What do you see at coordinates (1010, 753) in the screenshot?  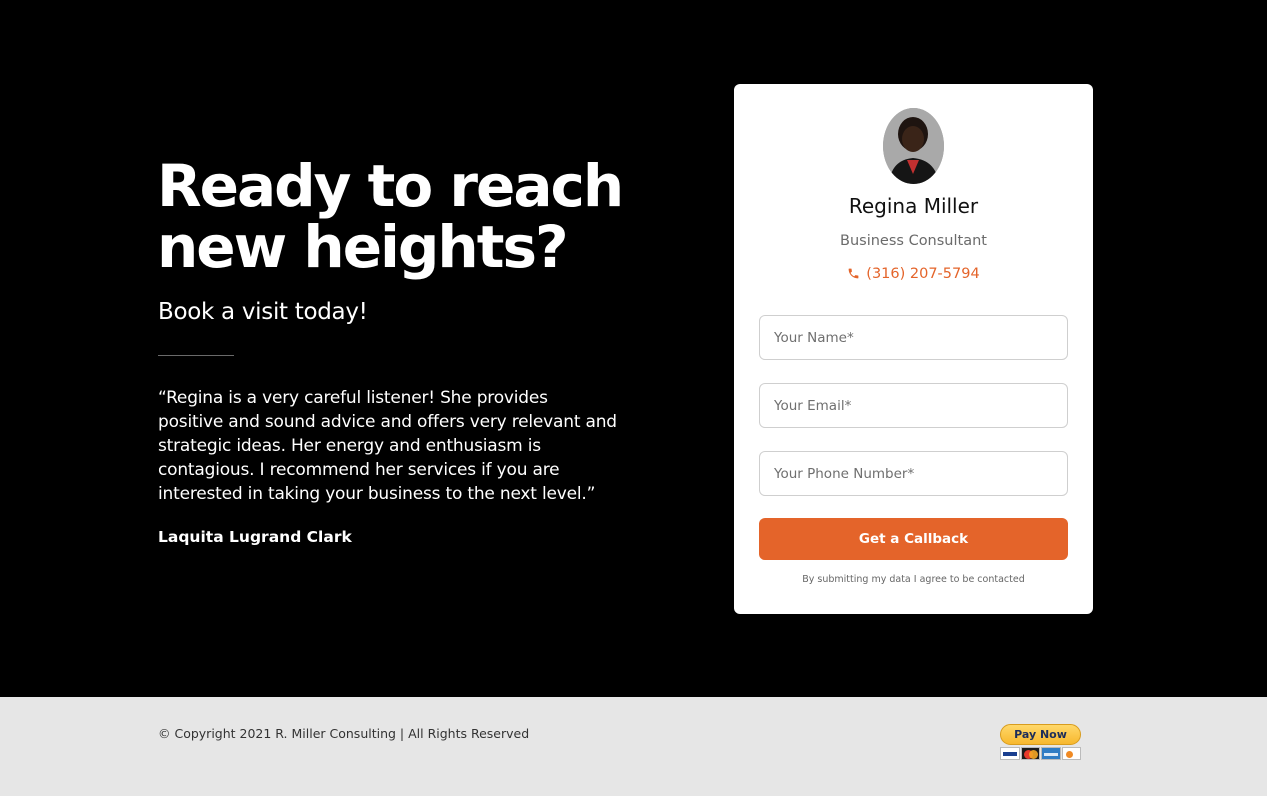 I see `visa-icon` at bounding box center [1010, 753].